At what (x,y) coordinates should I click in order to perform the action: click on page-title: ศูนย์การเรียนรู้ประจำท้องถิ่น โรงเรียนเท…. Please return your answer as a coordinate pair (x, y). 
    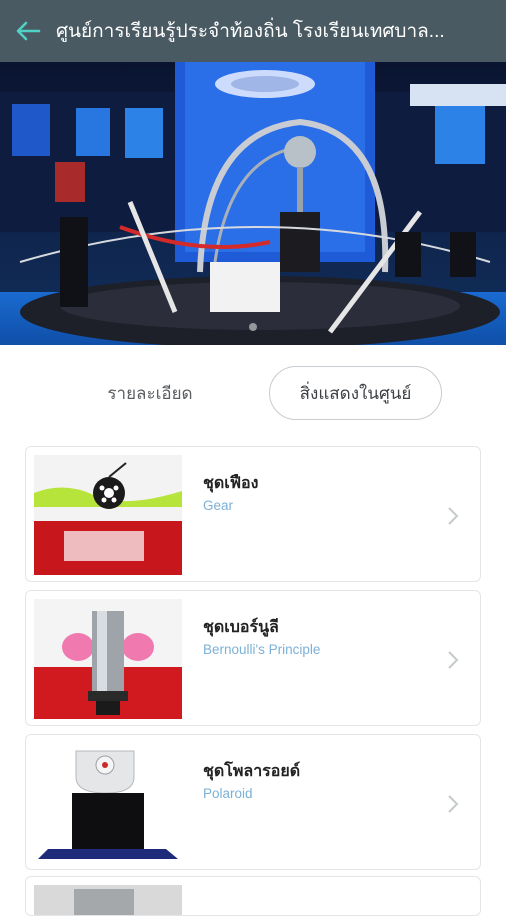
    Looking at the image, I should click on (250, 31).